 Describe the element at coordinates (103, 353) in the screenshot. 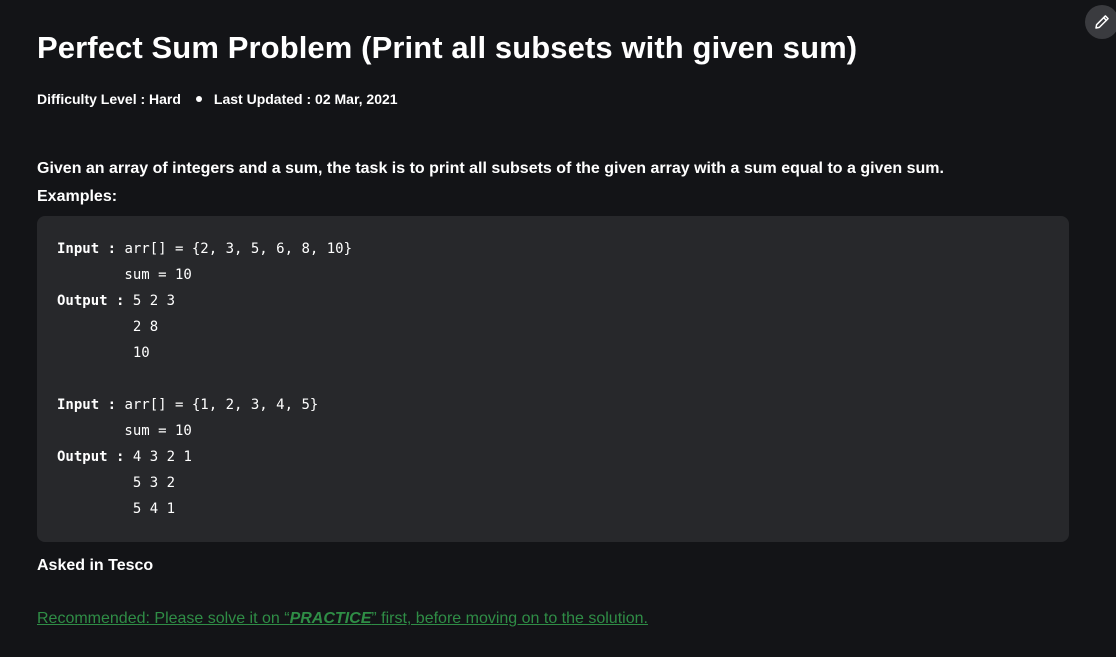

I see `code-line: 10` at that location.